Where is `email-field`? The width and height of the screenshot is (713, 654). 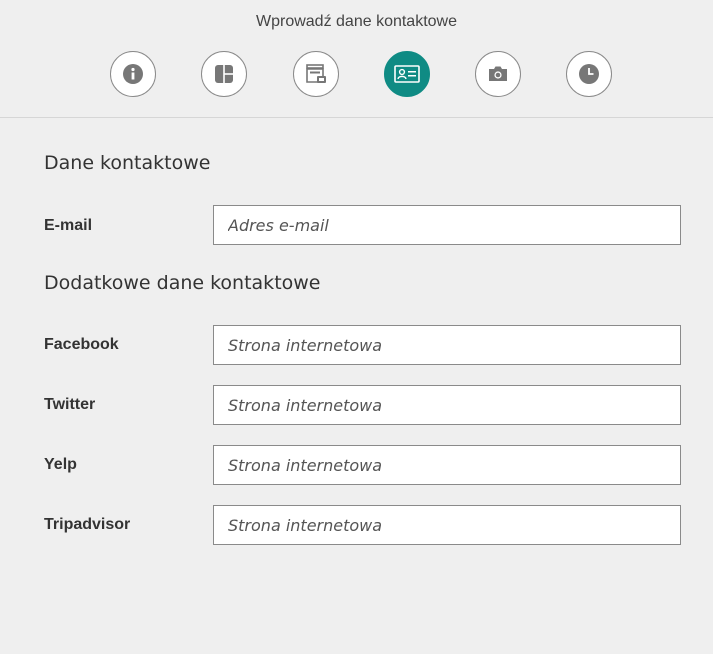
email-field is located at coordinates (447, 225).